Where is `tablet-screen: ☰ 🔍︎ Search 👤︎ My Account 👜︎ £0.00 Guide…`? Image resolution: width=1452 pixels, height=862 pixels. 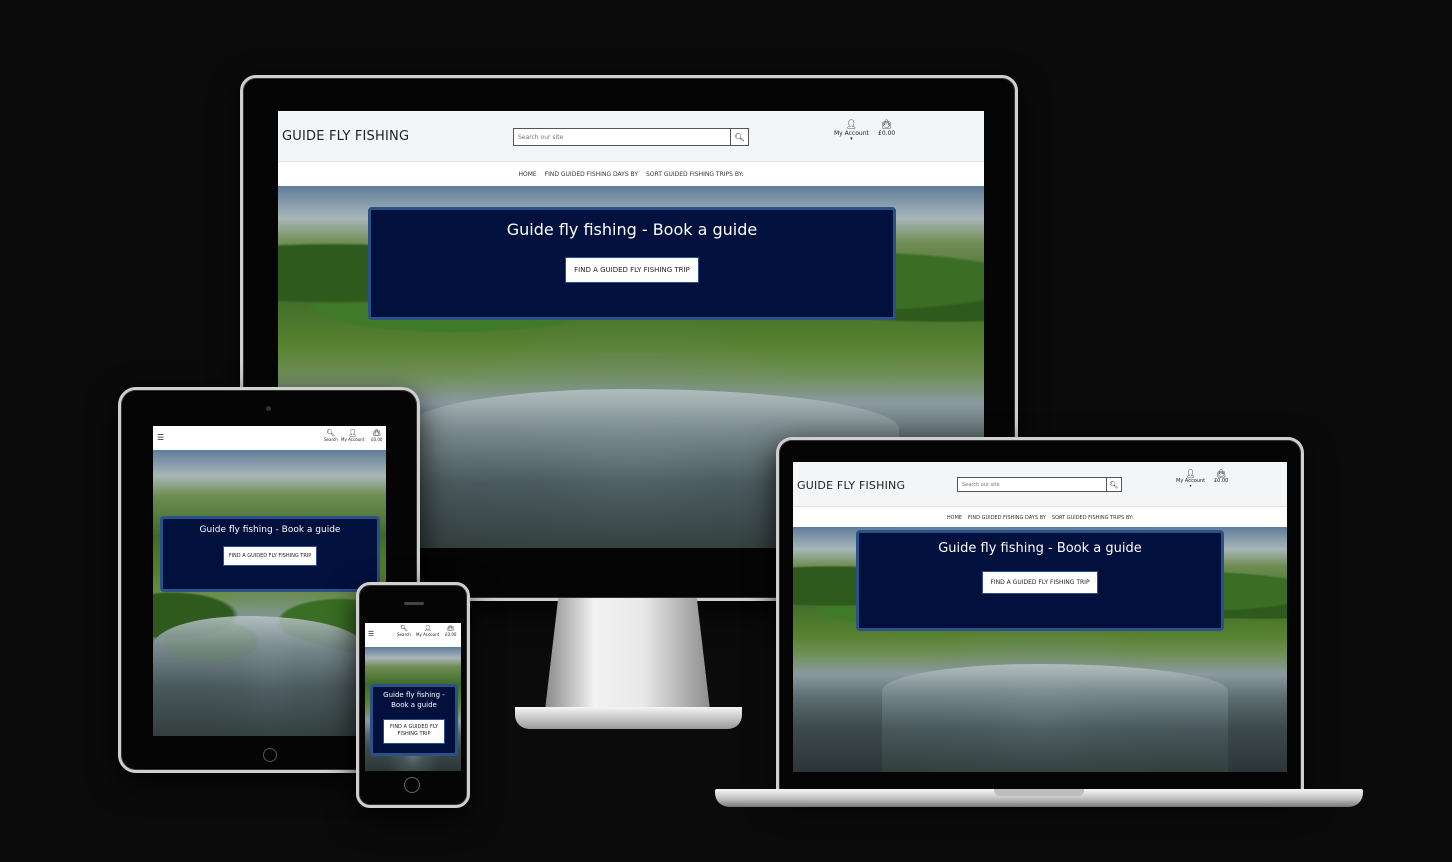
tablet-screen: ☰ 🔍︎ Search 👤︎ My Account 👜︎ £0.00 Guide… is located at coordinates (269, 581).